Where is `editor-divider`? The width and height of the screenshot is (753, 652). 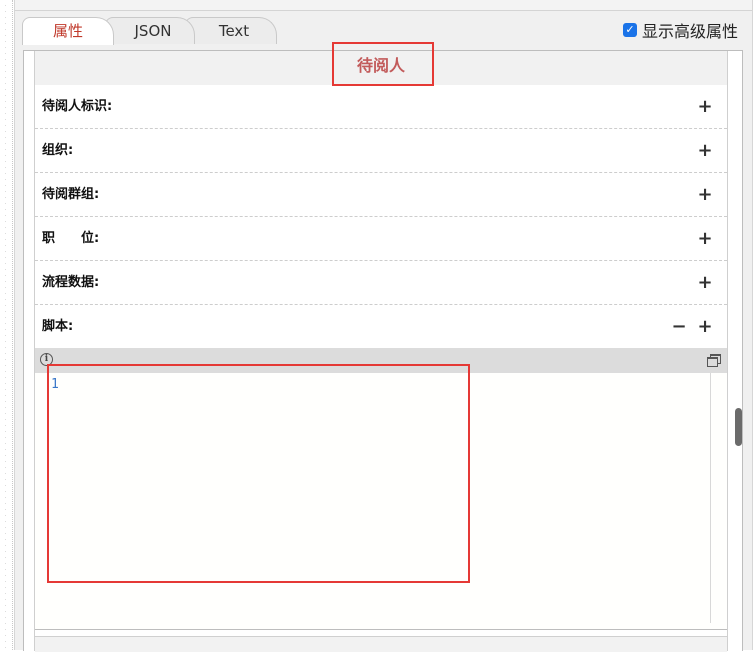
editor-divider is located at coordinates (710, 498).